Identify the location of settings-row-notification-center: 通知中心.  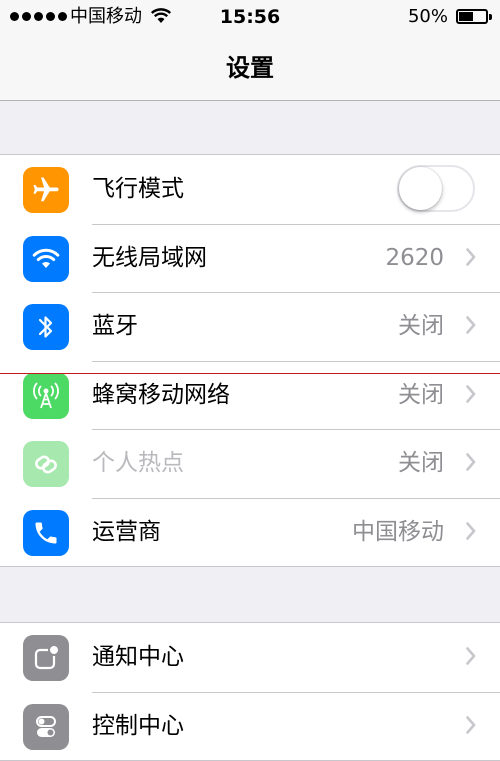
(250, 657).